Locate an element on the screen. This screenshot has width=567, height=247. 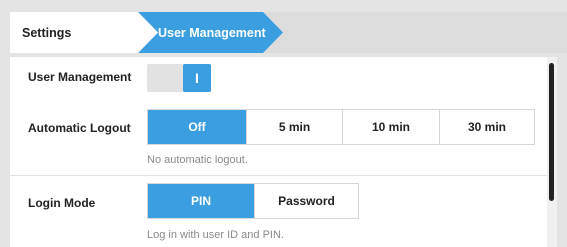
scrollbar-thumb is located at coordinates (551, 132).